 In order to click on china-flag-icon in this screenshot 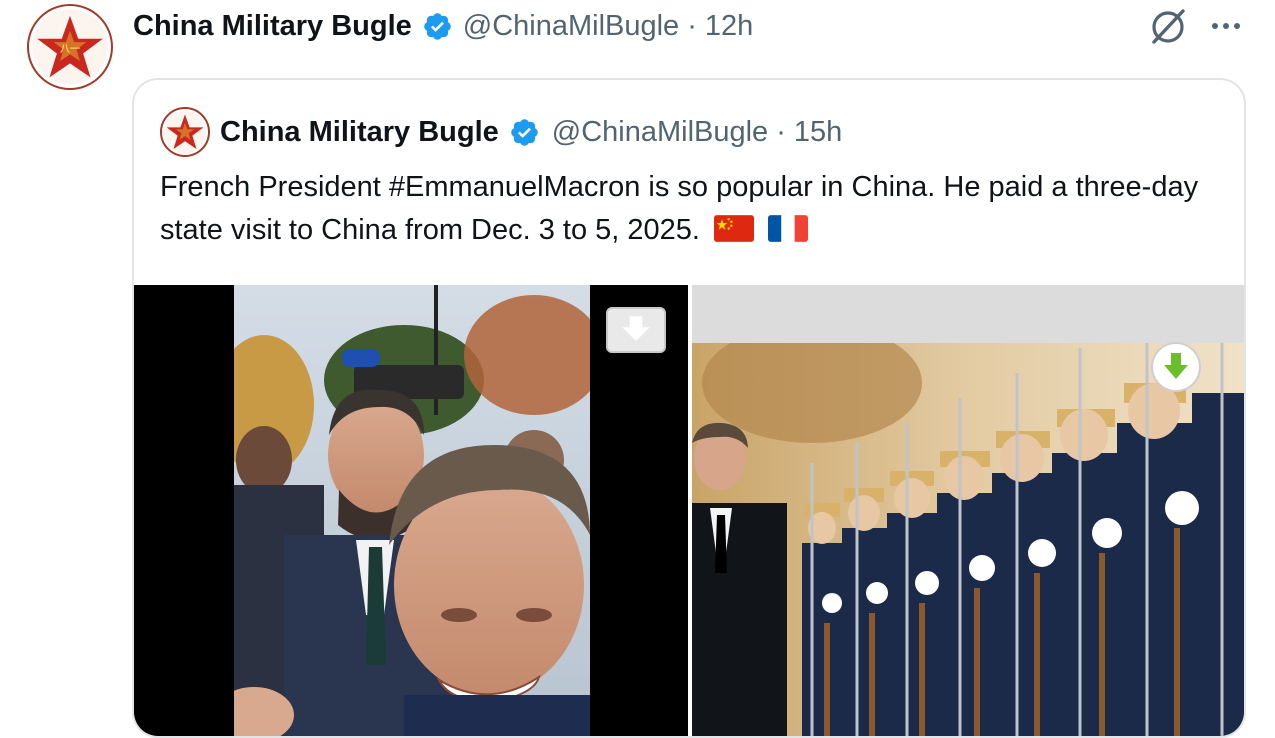, I will do `click(734, 228)`.